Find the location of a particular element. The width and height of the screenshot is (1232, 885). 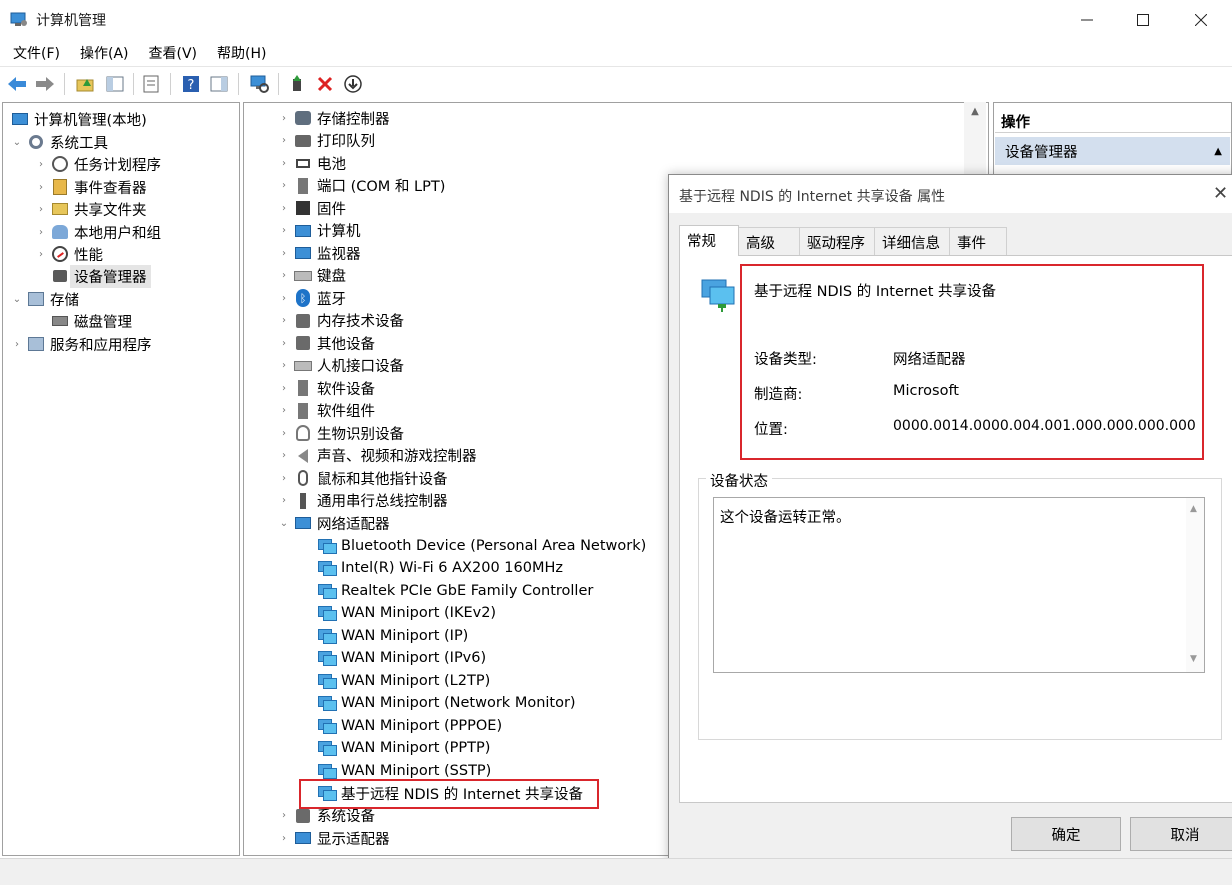

network-adapter-item: Intel(R) Wi-Fi 6 AX200 160MHz is located at coordinates (432, 568).